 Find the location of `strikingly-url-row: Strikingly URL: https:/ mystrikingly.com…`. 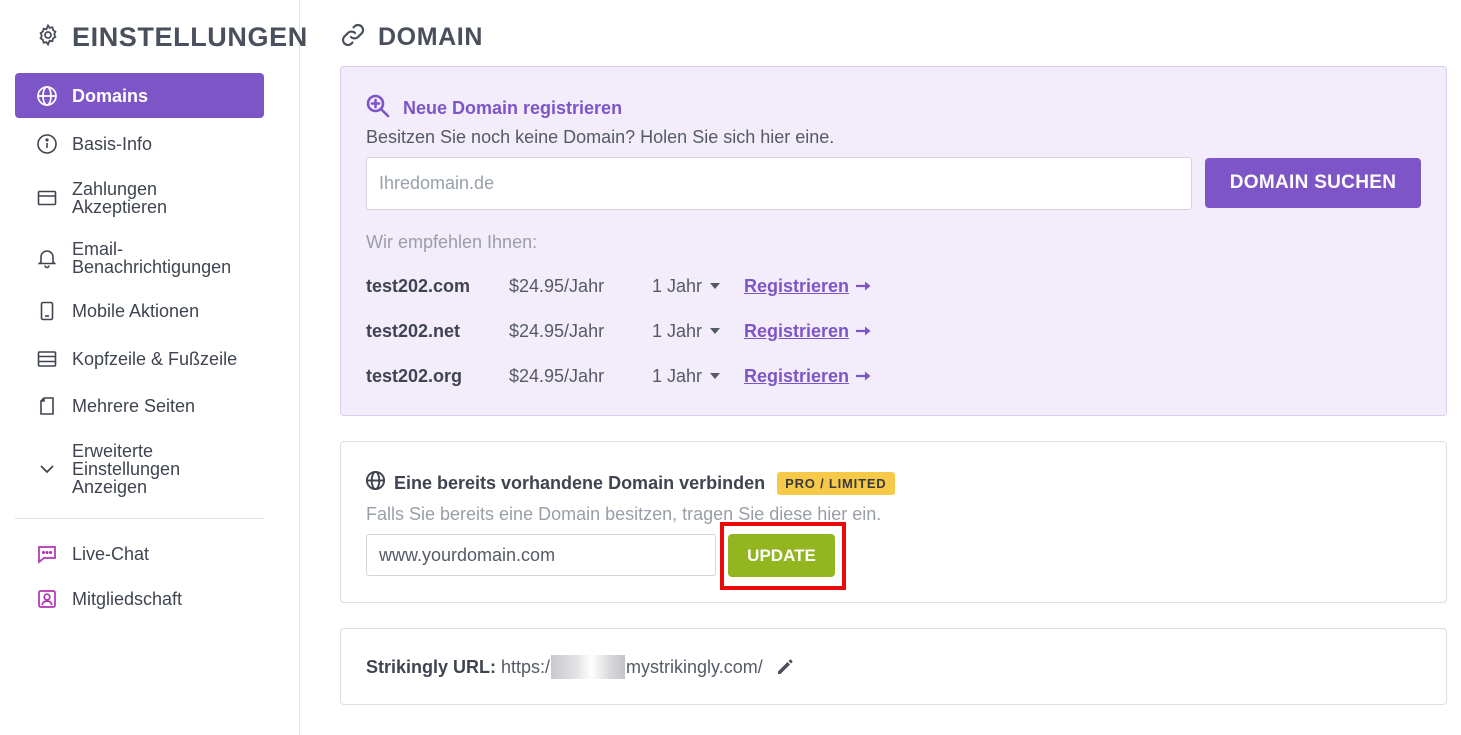

strikingly-url-row: Strikingly URL: https:/ mystrikingly.com… is located at coordinates (580, 667).